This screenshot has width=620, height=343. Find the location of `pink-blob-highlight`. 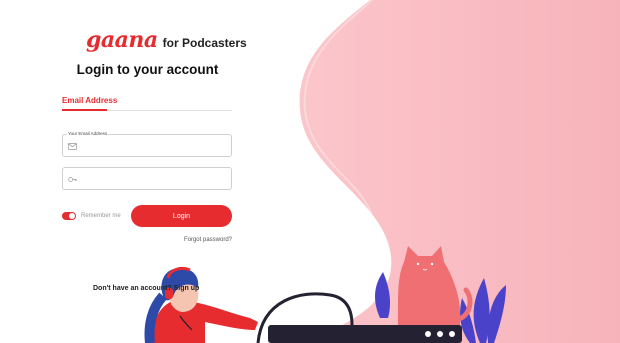

pink-blob-highlight is located at coordinates (338, 108).